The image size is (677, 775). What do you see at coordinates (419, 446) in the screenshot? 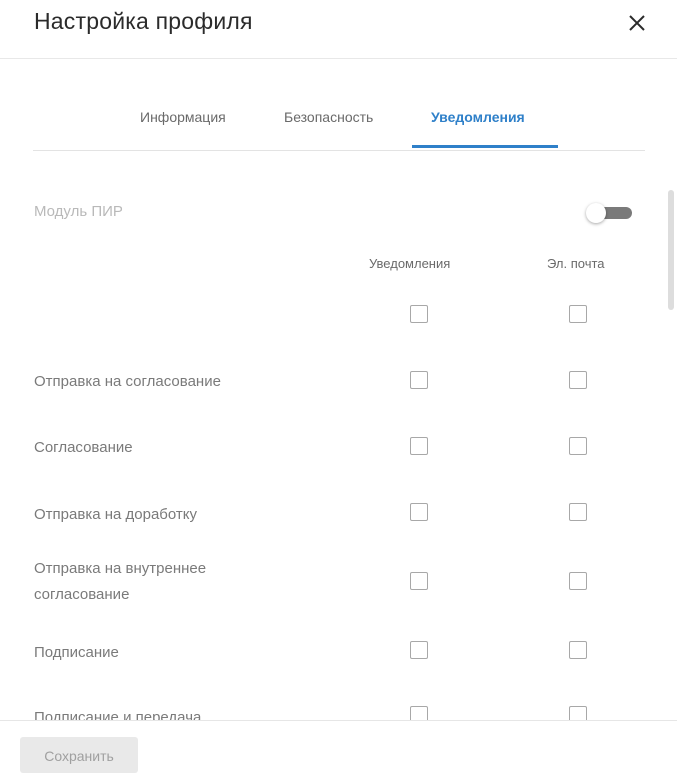
I see `checkbox-approval-notifications` at bounding box center [419, 446].